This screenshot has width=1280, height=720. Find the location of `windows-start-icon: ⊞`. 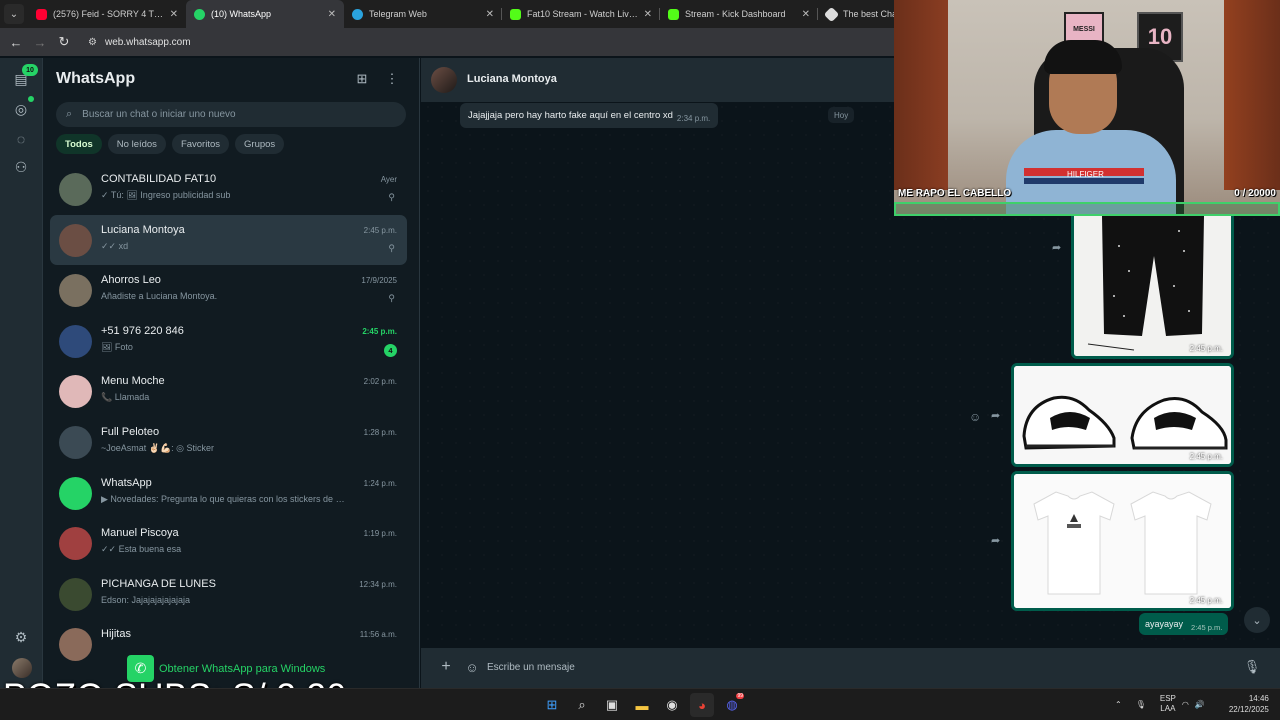

windows-start-icon: ⊞ is located at coordinates (552, 705).